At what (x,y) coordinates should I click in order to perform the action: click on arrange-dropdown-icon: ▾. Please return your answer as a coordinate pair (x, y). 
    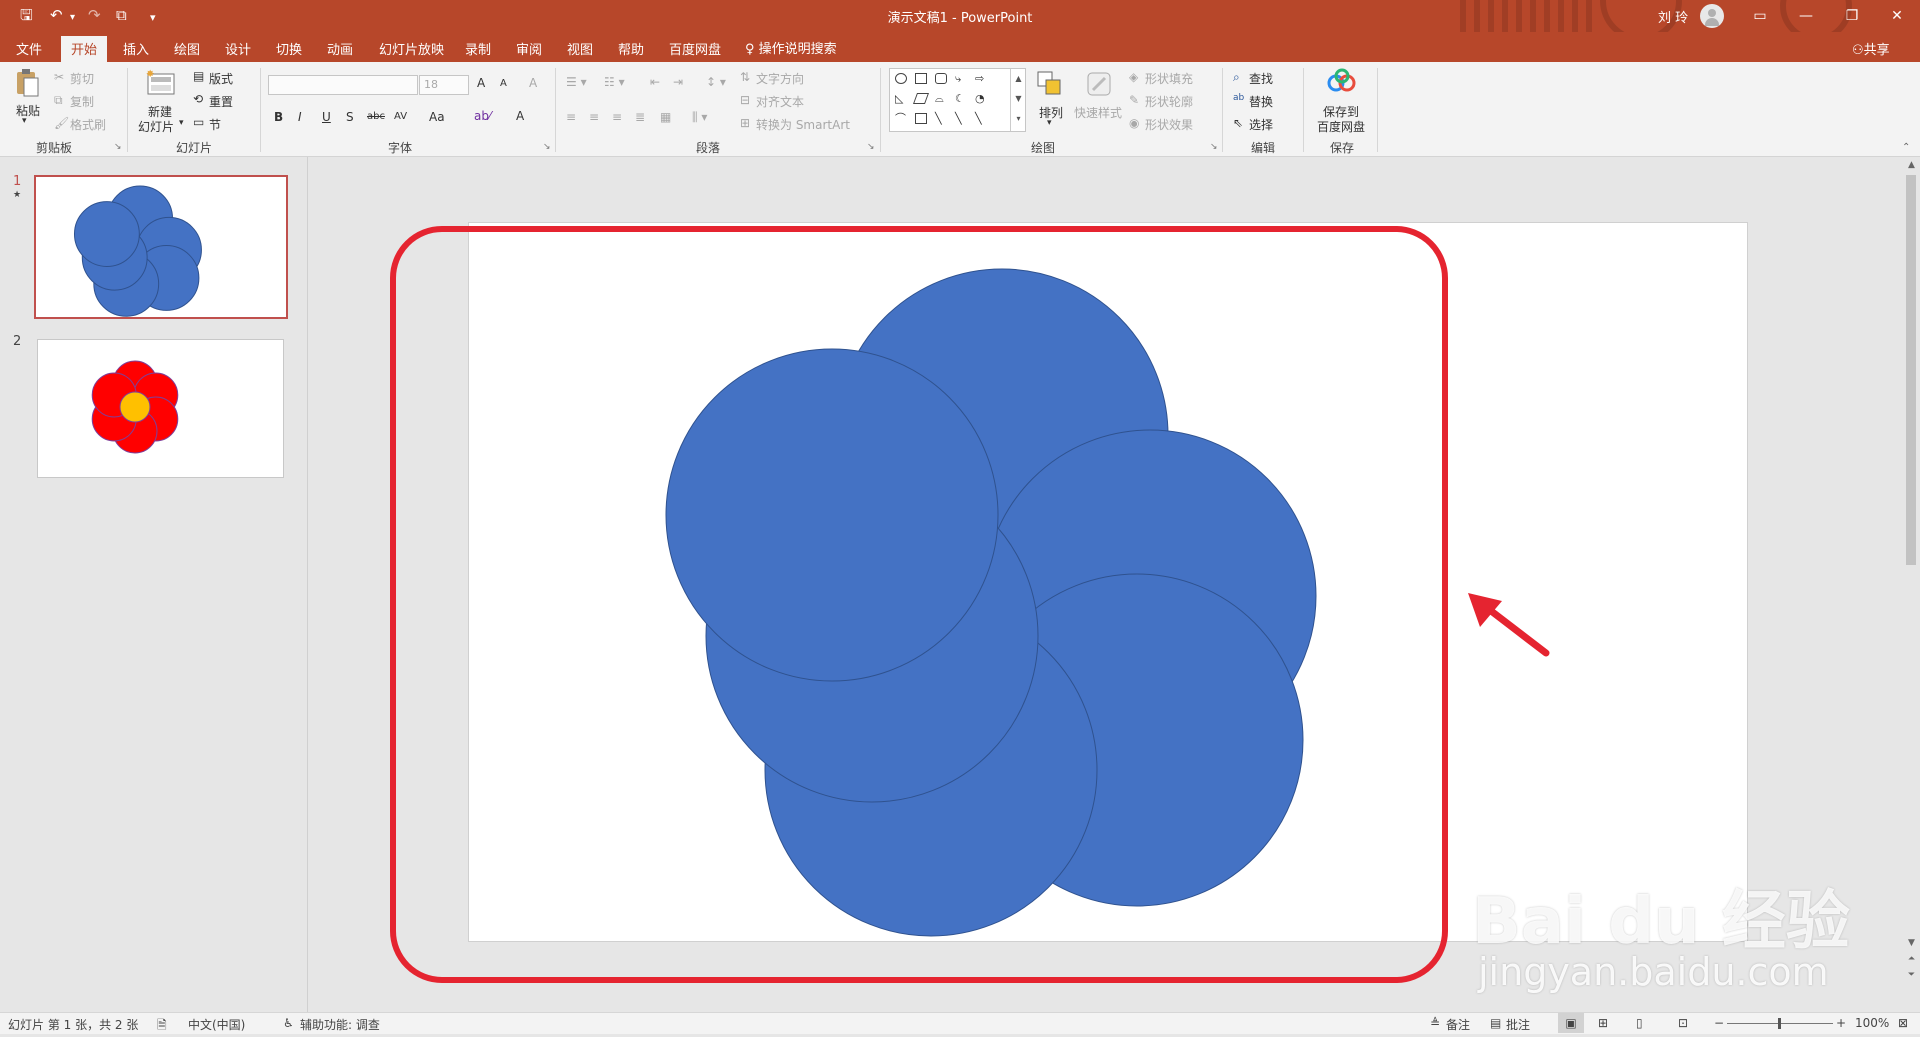
    Looking at the image, I should click on (1049, 123).